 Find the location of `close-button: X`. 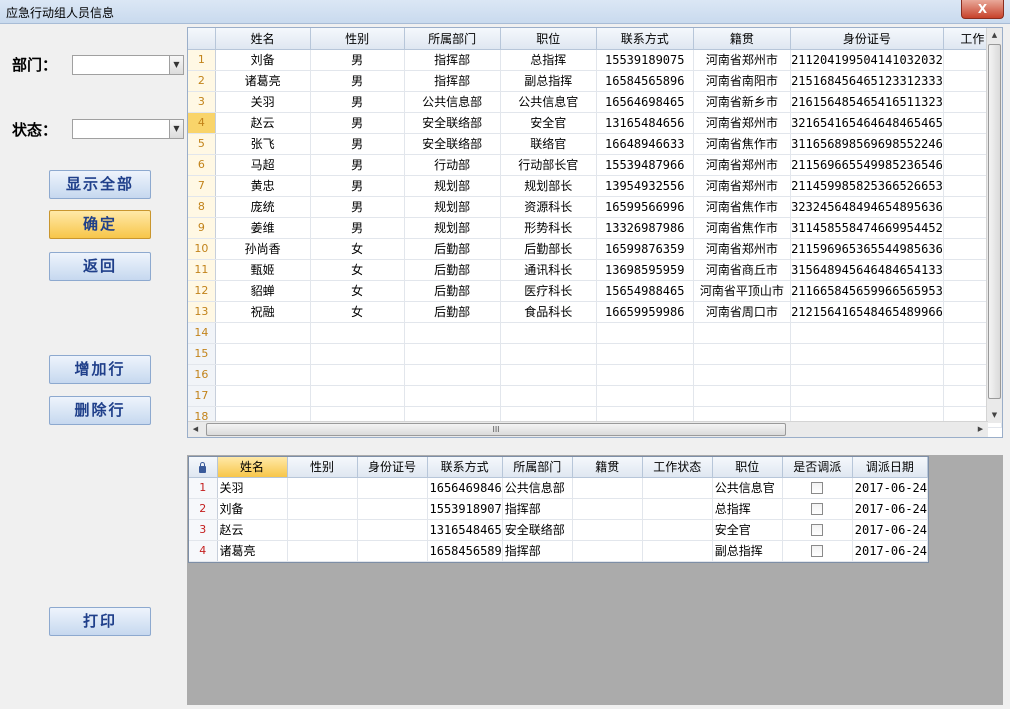

close-button: X is located at coordinates (982, 9).